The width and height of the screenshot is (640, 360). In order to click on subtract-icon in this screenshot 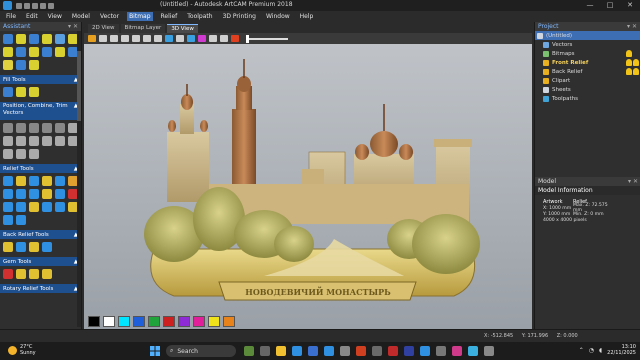, I will do `click(60, 141)`.